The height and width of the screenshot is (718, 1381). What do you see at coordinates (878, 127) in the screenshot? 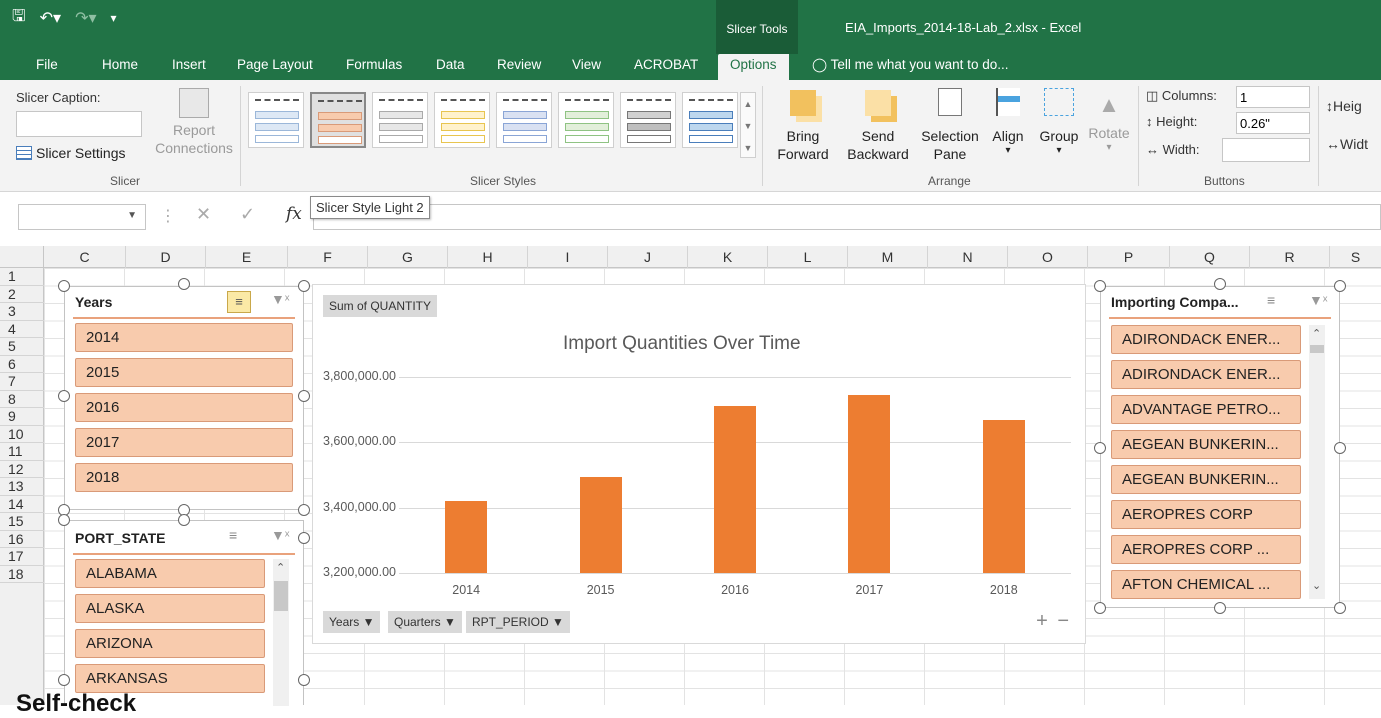
I see `send-backward-button: Send Backward` at bounding box center [878, 127].